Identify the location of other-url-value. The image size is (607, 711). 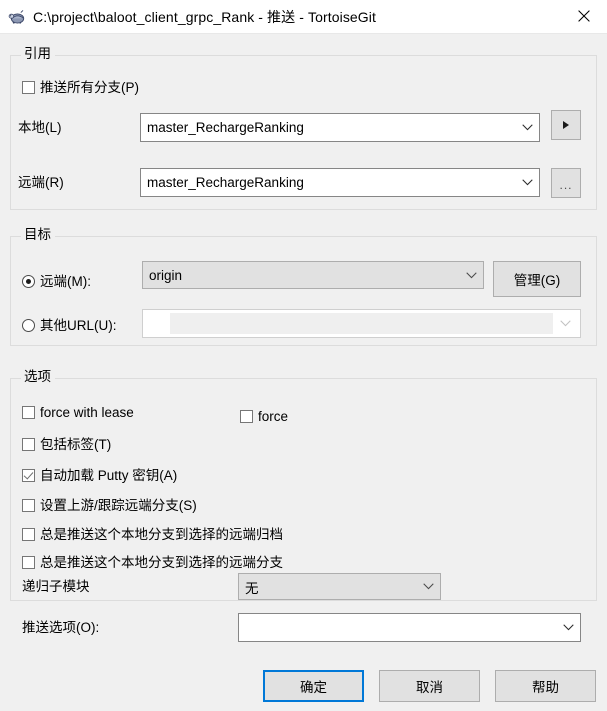
(361, 323).